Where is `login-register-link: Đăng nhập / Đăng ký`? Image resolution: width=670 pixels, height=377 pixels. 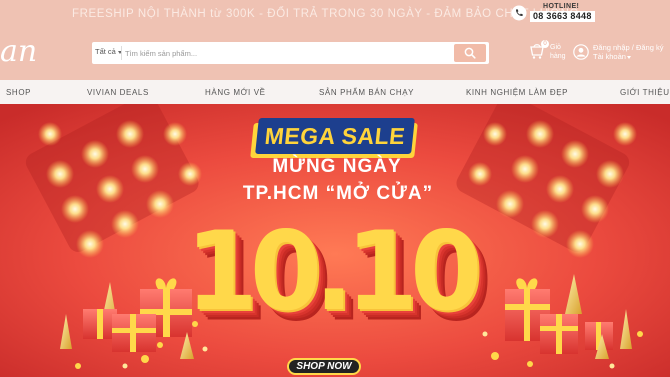
login-register-link: Đăng nhập / Đăng ký is located at coordinates (628, 47).